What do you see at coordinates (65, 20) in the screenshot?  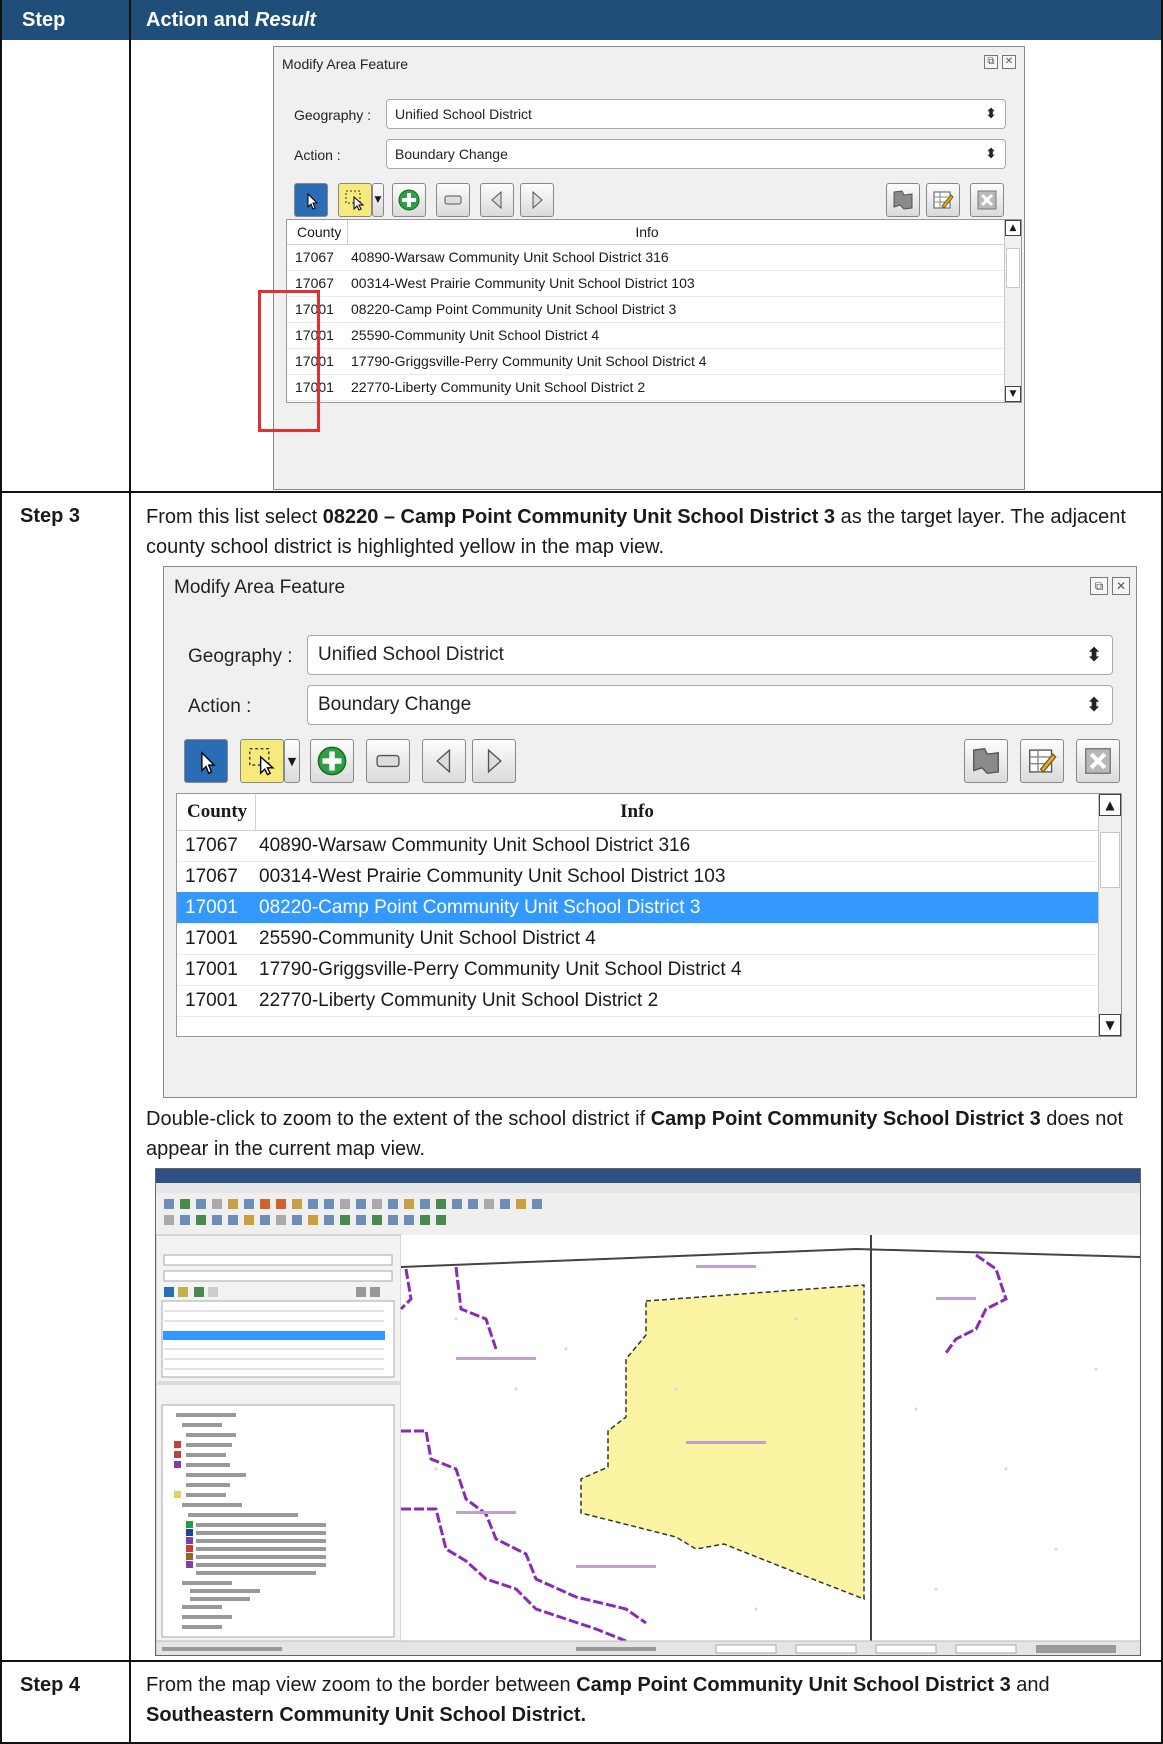 I see `header-step: Step` at bounding box center [65, 20].